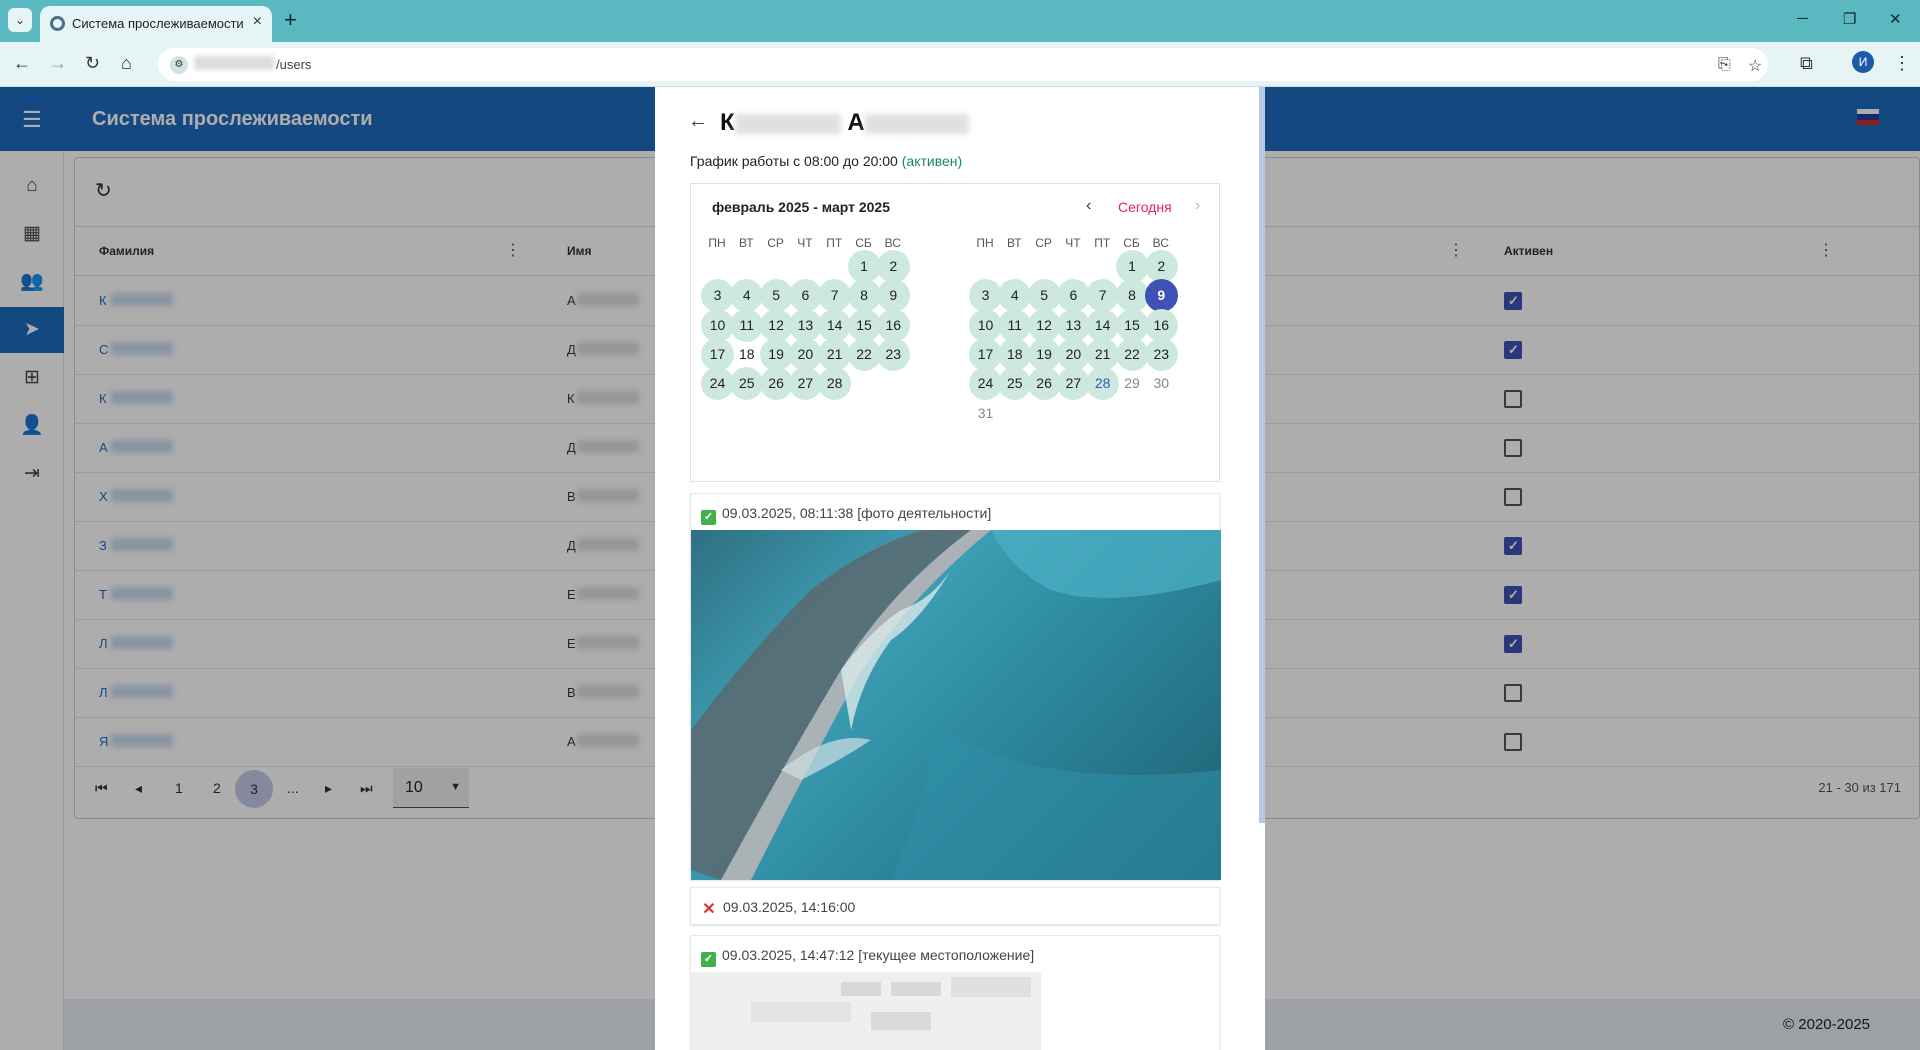 This screenshot has height=1050, width=1920. I want to click on event-header: ✕ 09.03.2025, 14:16:00, so click(778, 908).